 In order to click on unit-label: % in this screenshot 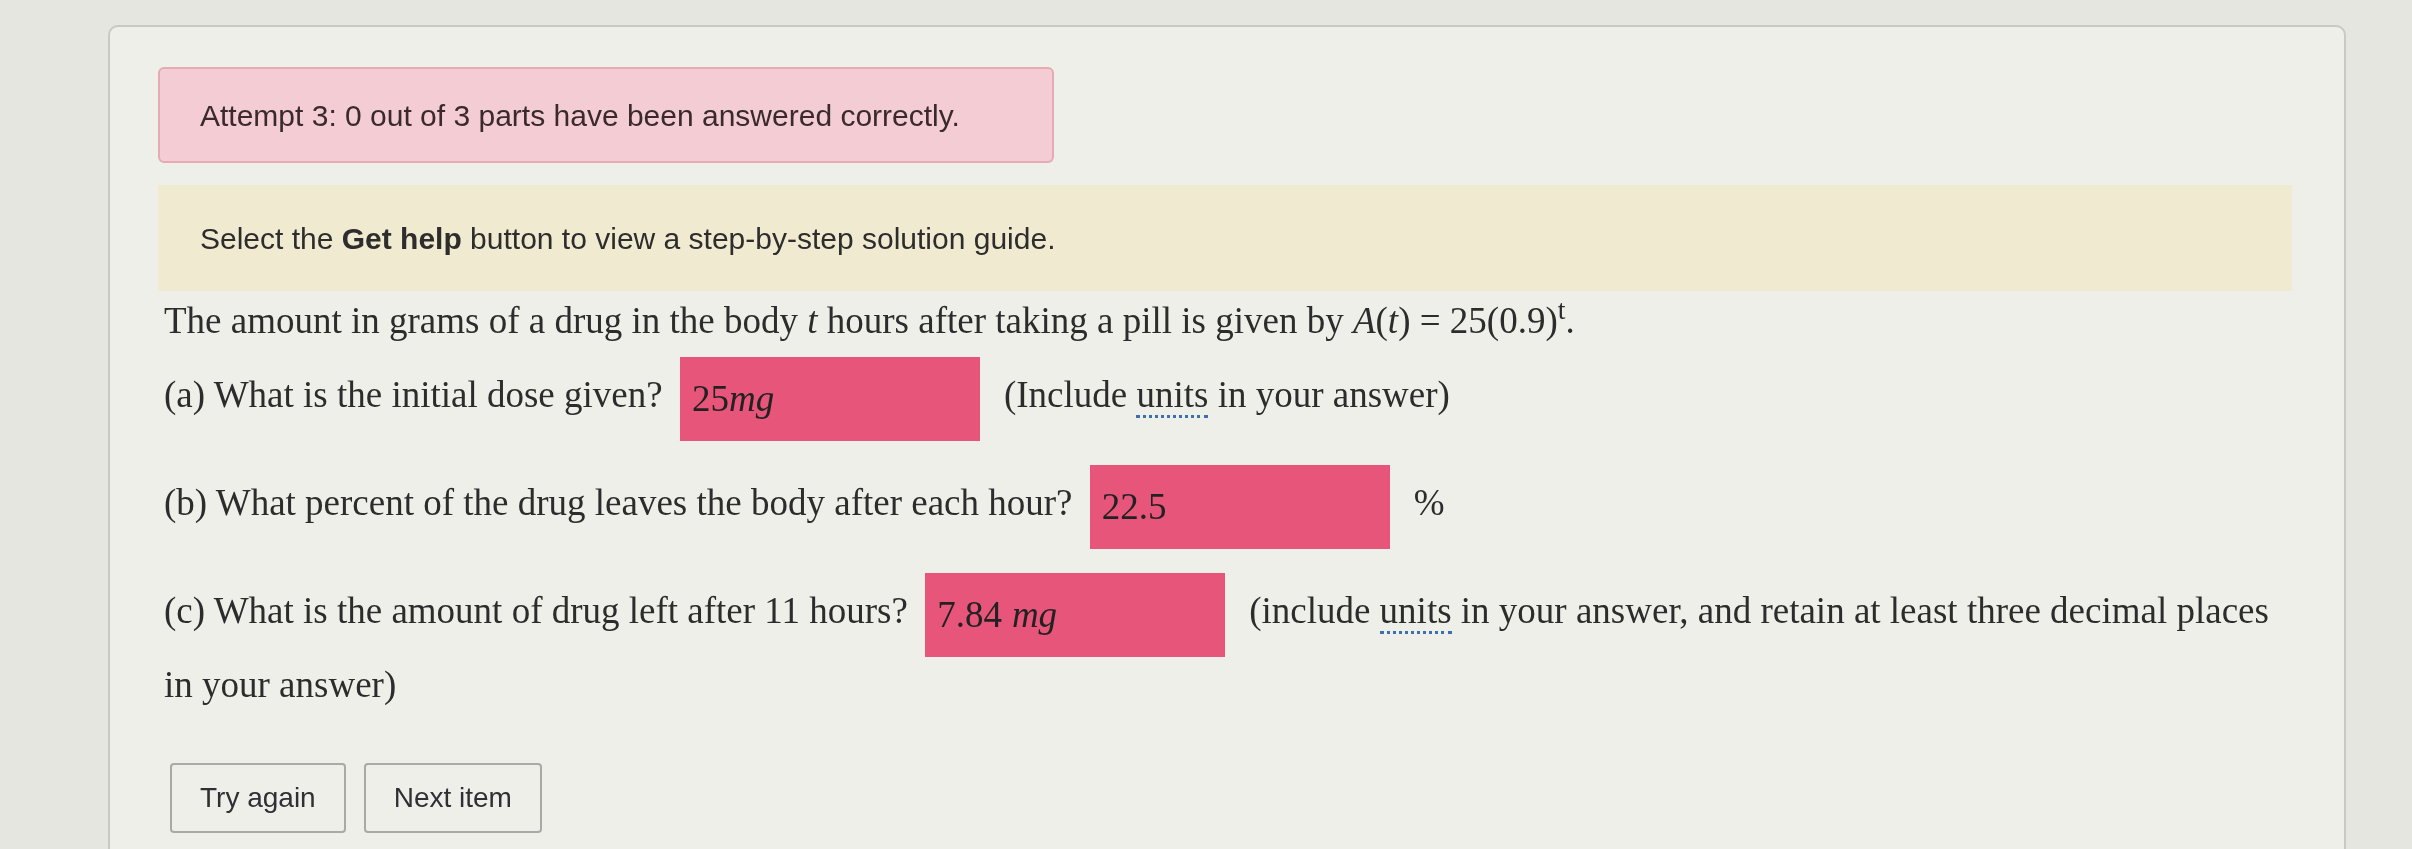, I will do `click(1429, 503)`.